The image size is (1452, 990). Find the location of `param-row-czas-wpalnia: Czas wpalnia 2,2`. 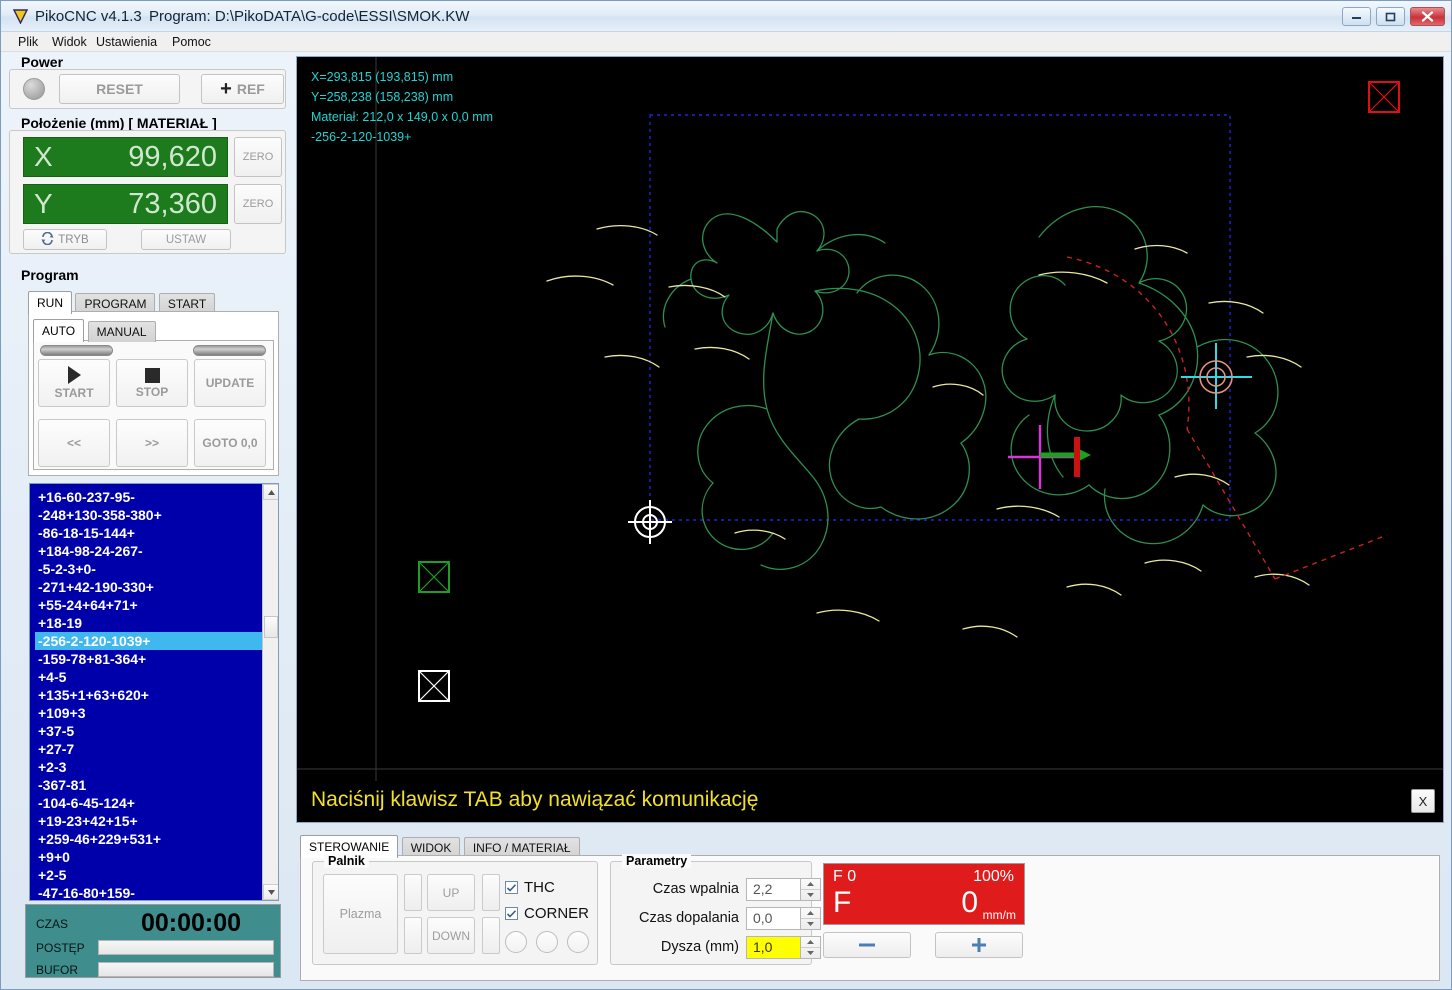

param-row-czas-wpalnia: Czas wpalnia 2,2 is located at coordinates (718, 889).